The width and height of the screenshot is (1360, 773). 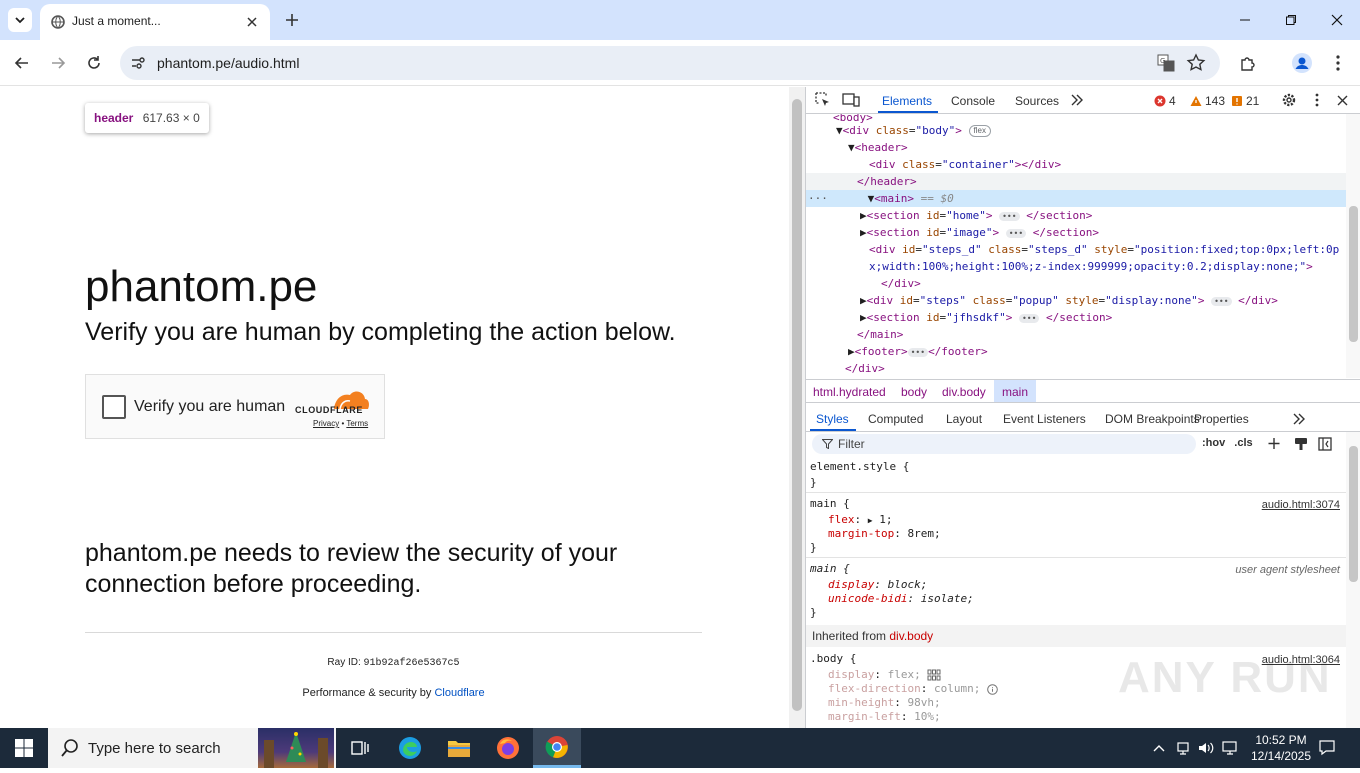 What do you see at coordinates (1196, 63) in the screenshot?
I see `bookmark-star-icon` at bounding box center [1196, 63].